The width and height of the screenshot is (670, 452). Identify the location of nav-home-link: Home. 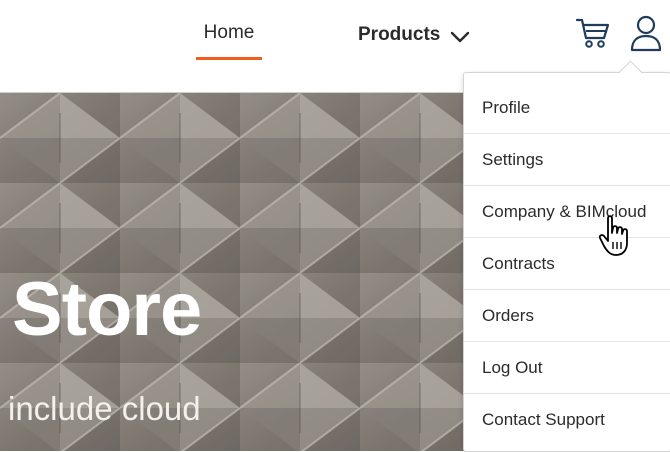
(229, 40).